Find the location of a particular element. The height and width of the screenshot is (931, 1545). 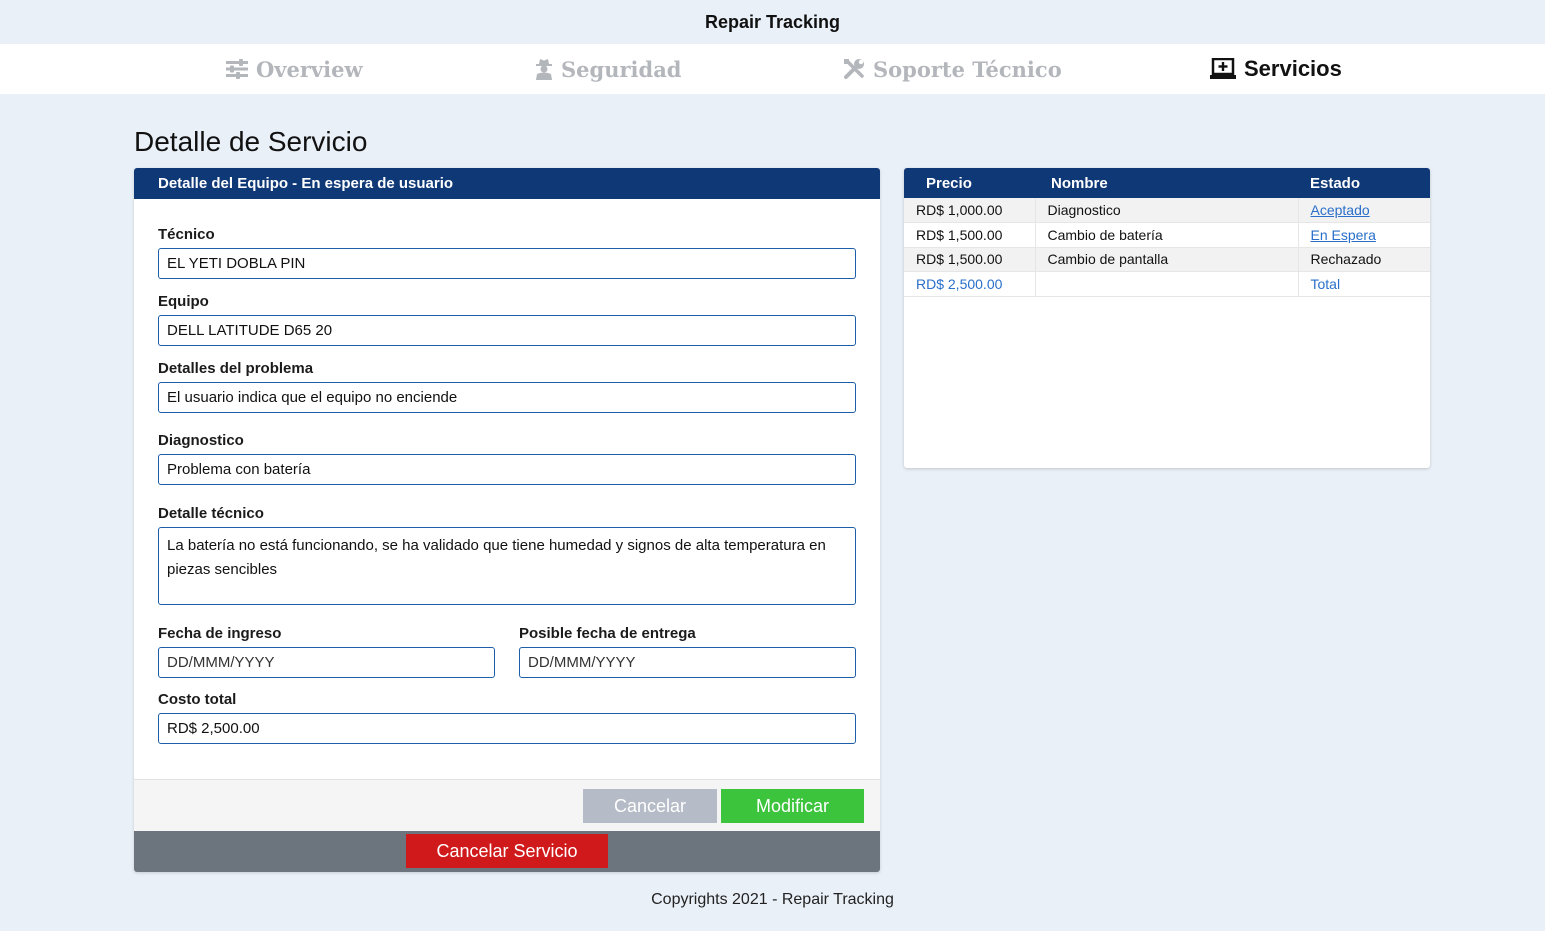

costo-total-field-group: Costo total is located at coordinates (507, 717).